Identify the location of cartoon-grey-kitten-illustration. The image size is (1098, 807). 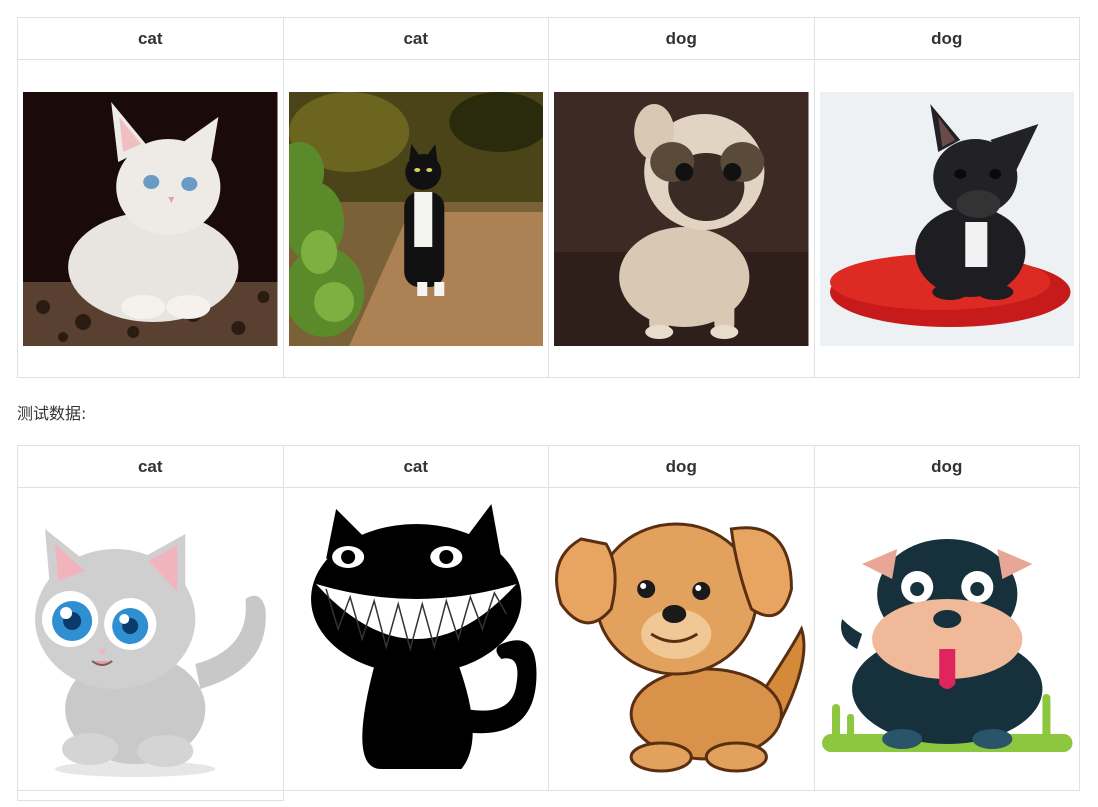
(150, 639).